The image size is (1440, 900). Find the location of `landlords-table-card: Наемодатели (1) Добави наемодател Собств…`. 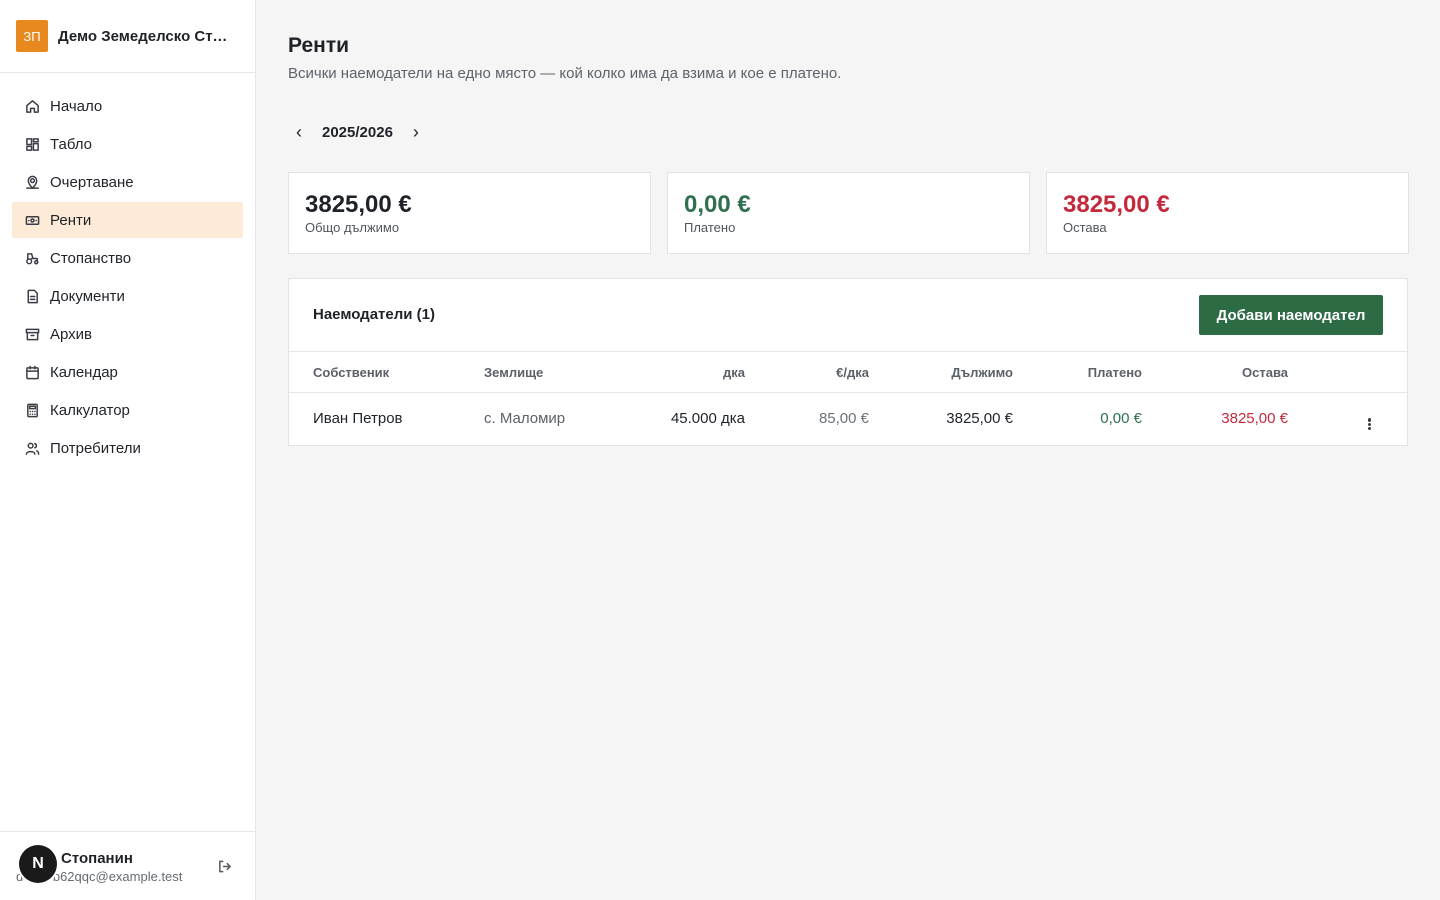

landlords-table-card: Наемодатели (1) Добави наемодател Собств… is located at coordinates (848, 362).